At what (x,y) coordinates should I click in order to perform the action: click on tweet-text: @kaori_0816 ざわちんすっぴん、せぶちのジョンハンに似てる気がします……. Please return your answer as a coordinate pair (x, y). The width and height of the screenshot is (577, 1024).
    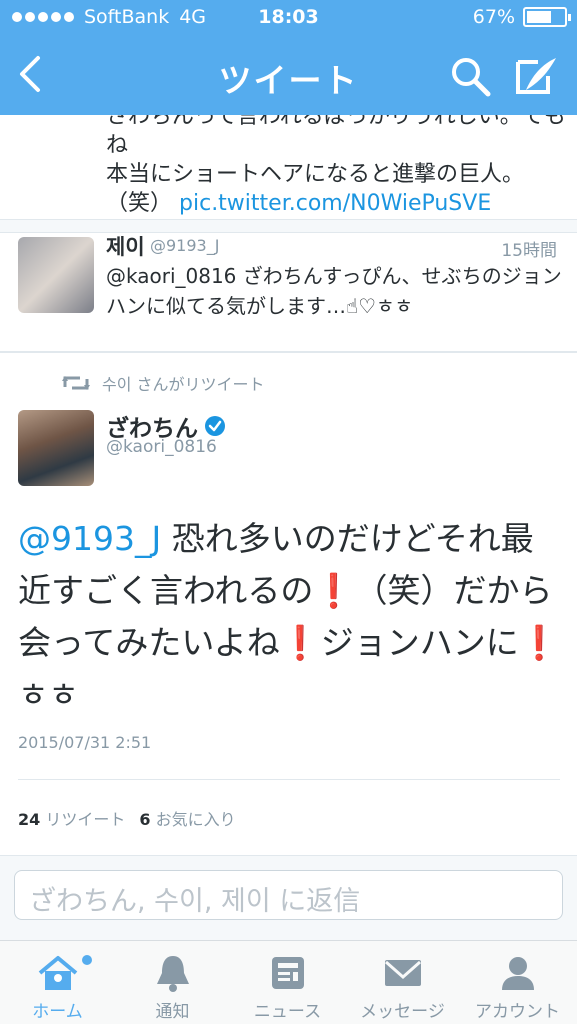
    Looking at the image, I should click on (334, 291).